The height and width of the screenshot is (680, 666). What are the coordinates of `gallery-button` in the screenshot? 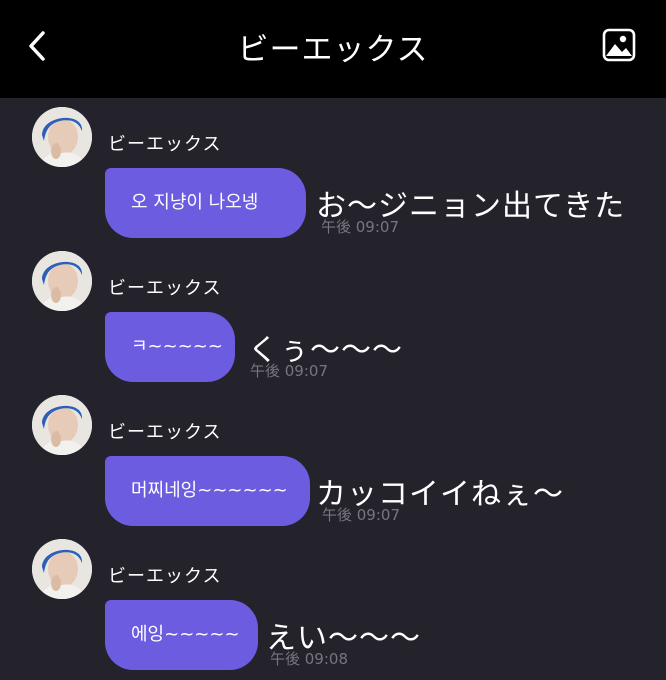 It's located at (619, 45).